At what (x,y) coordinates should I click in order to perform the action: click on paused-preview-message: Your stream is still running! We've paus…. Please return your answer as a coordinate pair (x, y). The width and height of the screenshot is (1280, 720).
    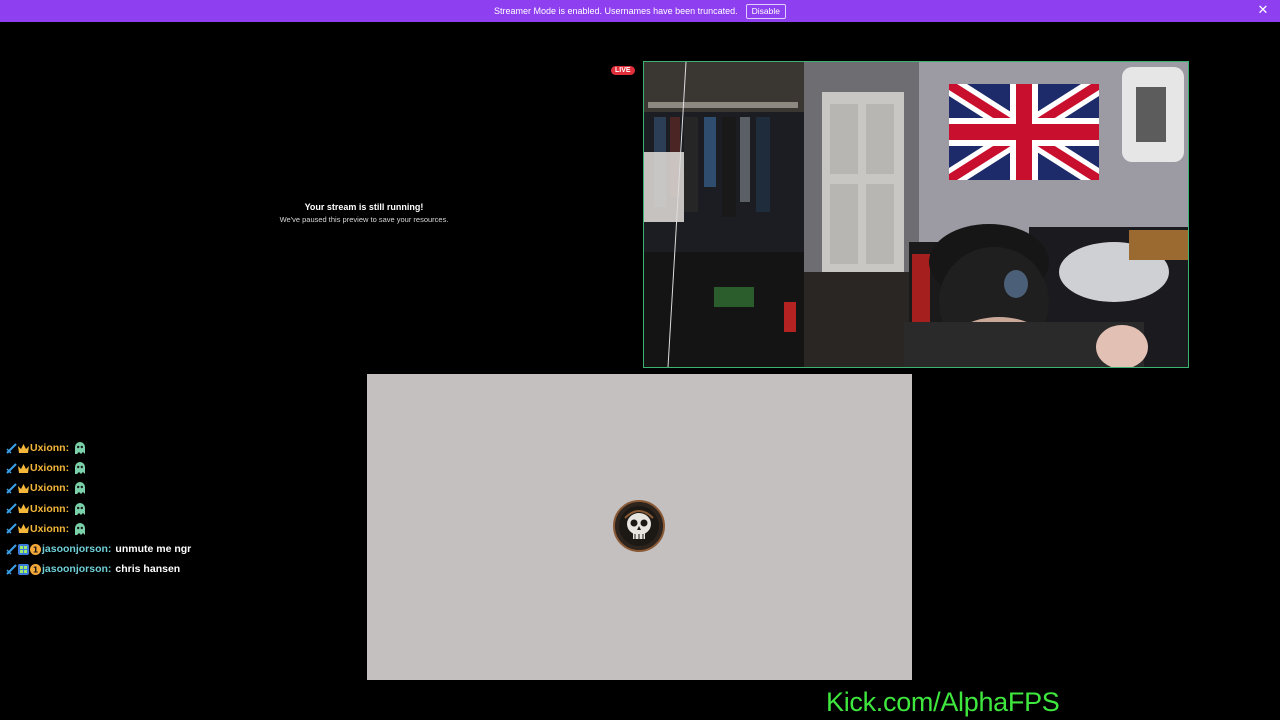
    Looking at the image, I should click on (364, 213).